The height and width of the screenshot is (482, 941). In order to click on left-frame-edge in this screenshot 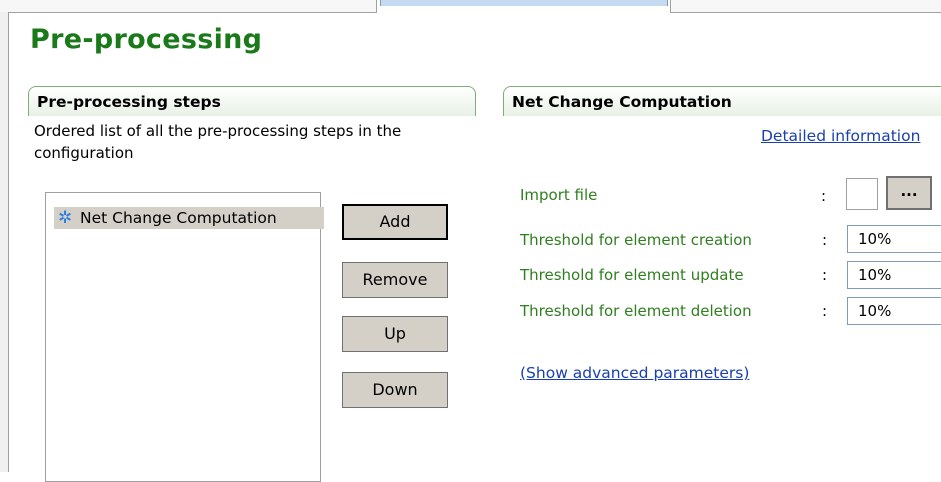, I will do `click(4, 242)`.